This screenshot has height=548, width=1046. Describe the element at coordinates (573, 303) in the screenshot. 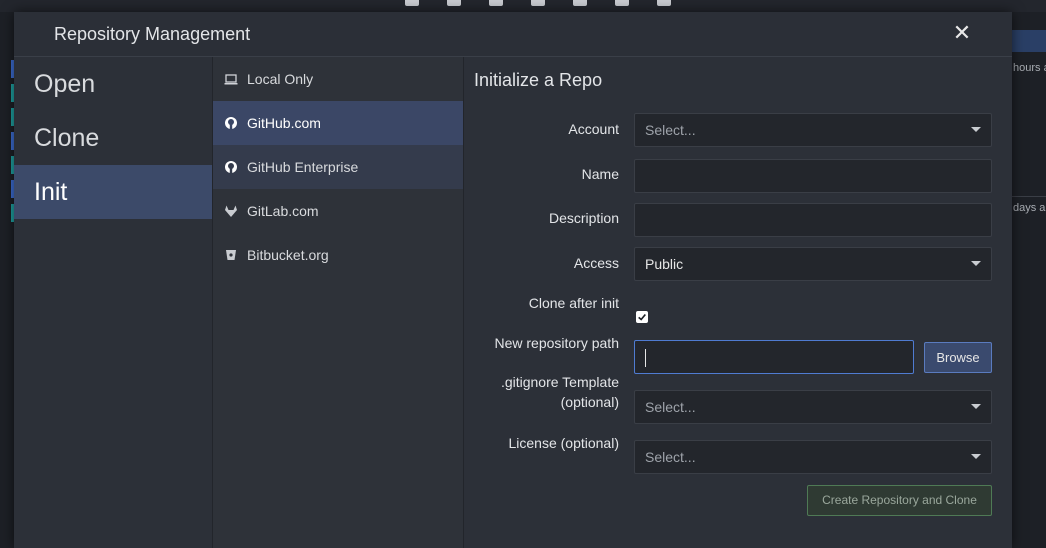

I see `clone-after-init-label: Clone after init` at that location.